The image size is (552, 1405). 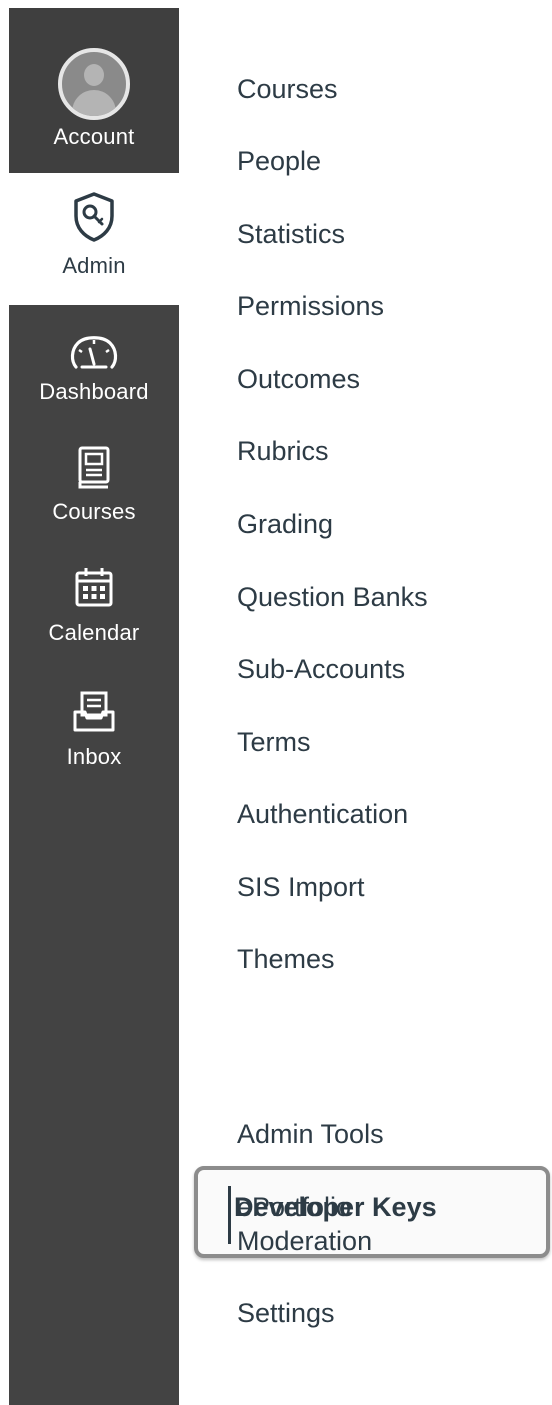 What do you see at coordinates (322, 814) in the screenshot?
I see `sub-nav-authentication: Authentication` at bounding box center [322, 814].